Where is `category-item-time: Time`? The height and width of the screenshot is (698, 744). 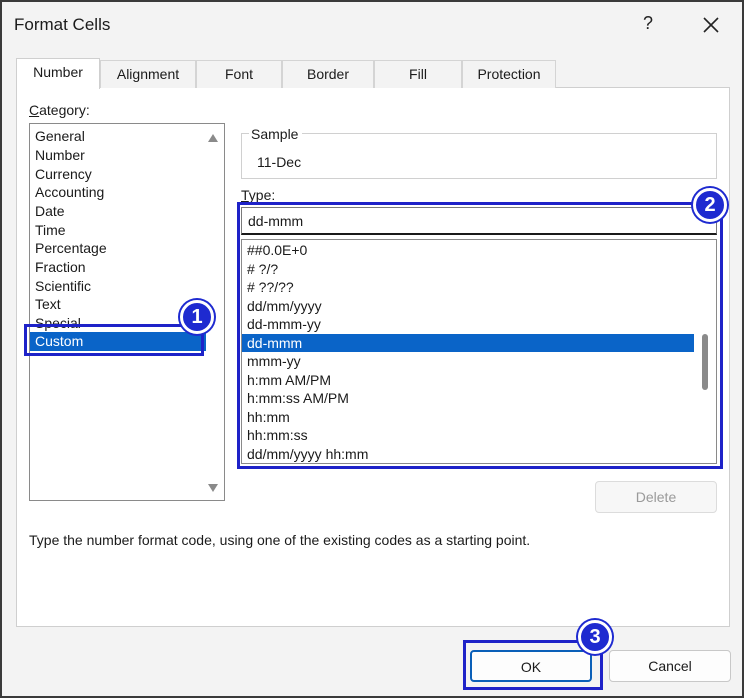
category-item-time: Time is located at coordinates (118, 230).